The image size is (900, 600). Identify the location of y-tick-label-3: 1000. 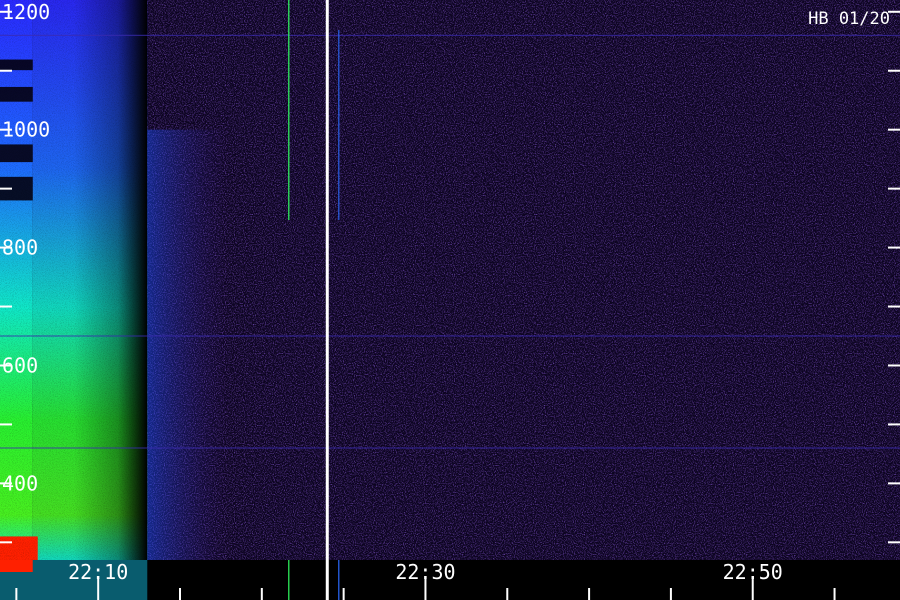
(26, 130).